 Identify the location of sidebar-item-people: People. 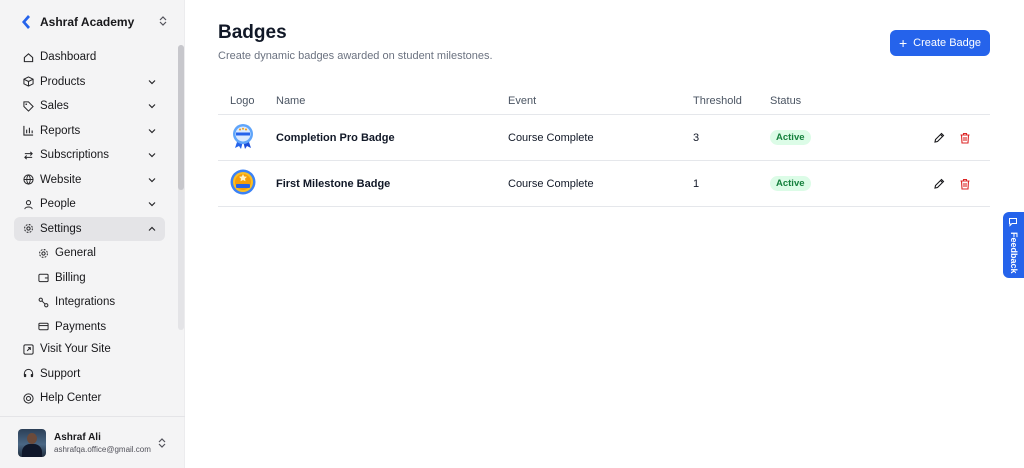
(89, 204).